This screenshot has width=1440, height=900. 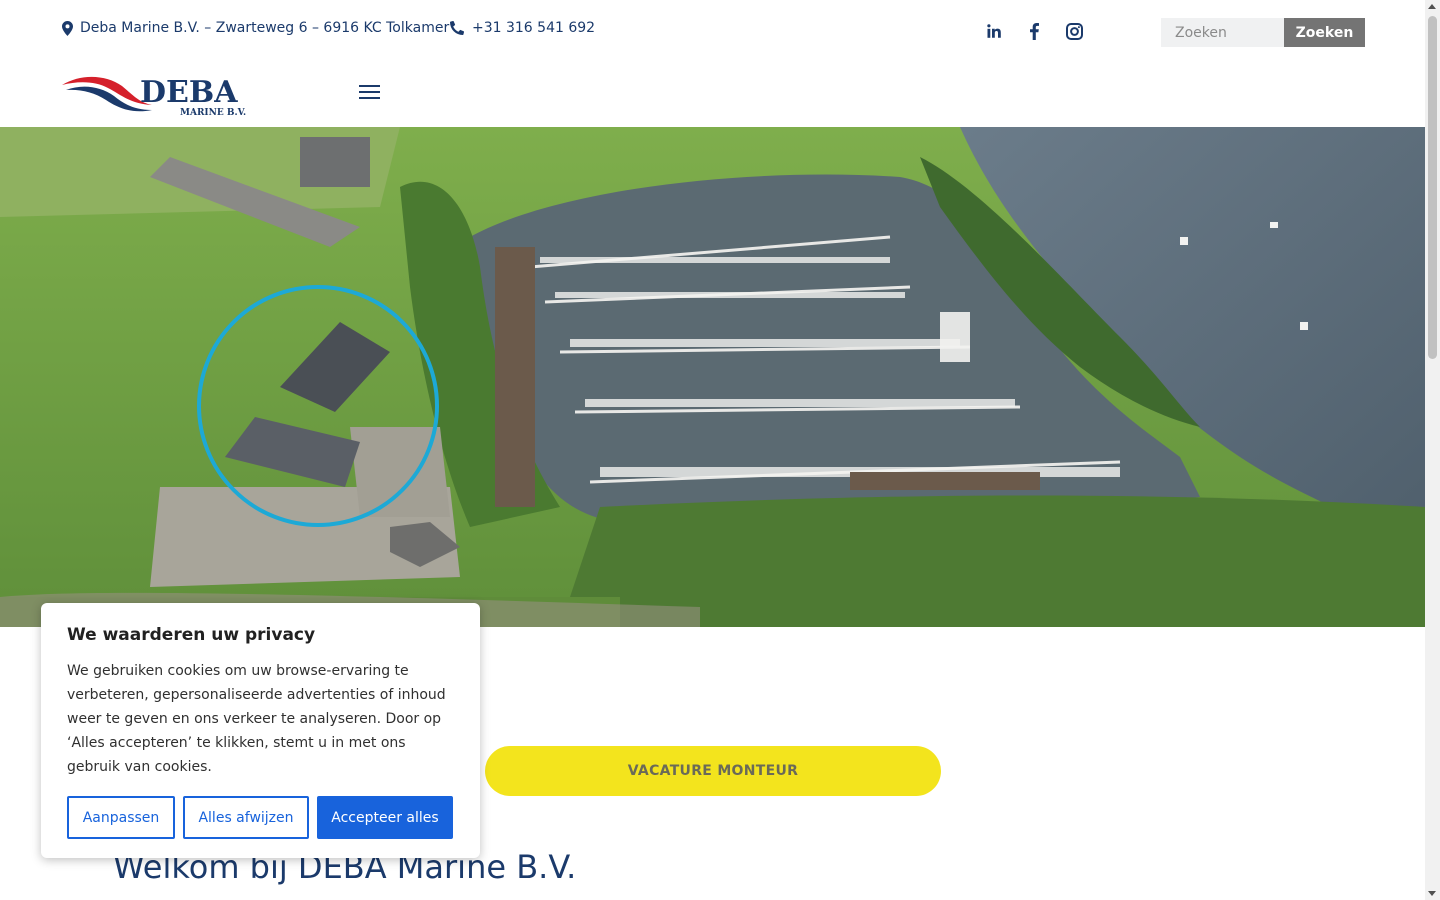 What do you see at coordinates (713, 771) in the screenshot?
I see `vacature-monteur-button: VACATURE MONTEUR` at bounding box center [713, 771].